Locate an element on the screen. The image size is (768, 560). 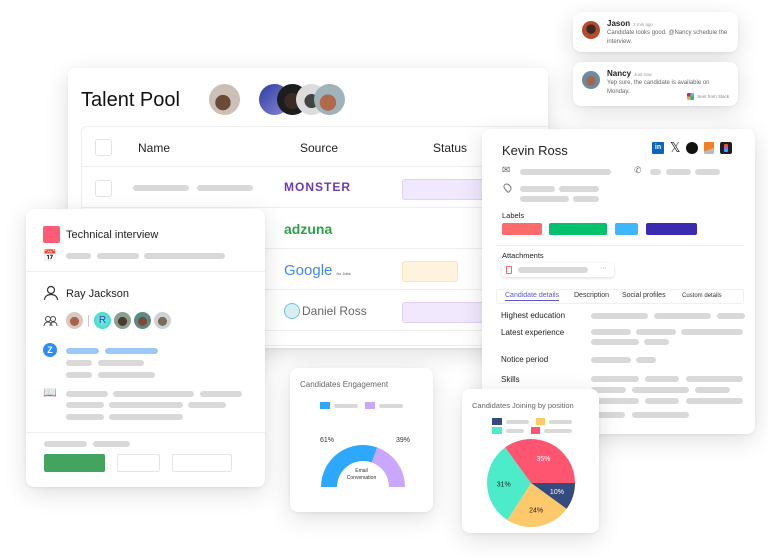
zoom-icon: Z is located at coordinates (50, 350).